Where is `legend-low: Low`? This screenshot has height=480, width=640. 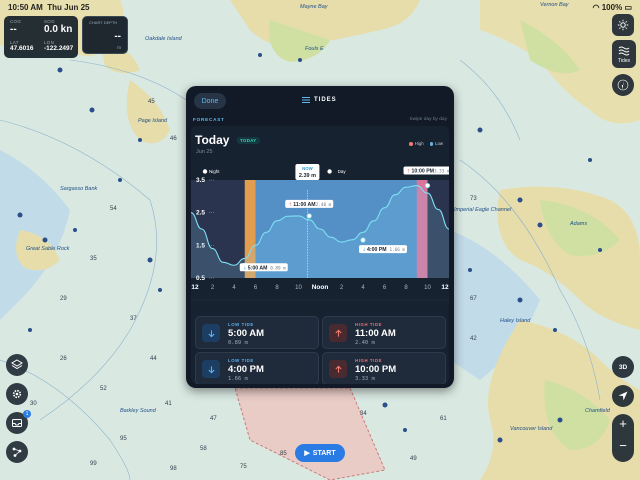
legend-low: Low is located at coordinates (436, 143).